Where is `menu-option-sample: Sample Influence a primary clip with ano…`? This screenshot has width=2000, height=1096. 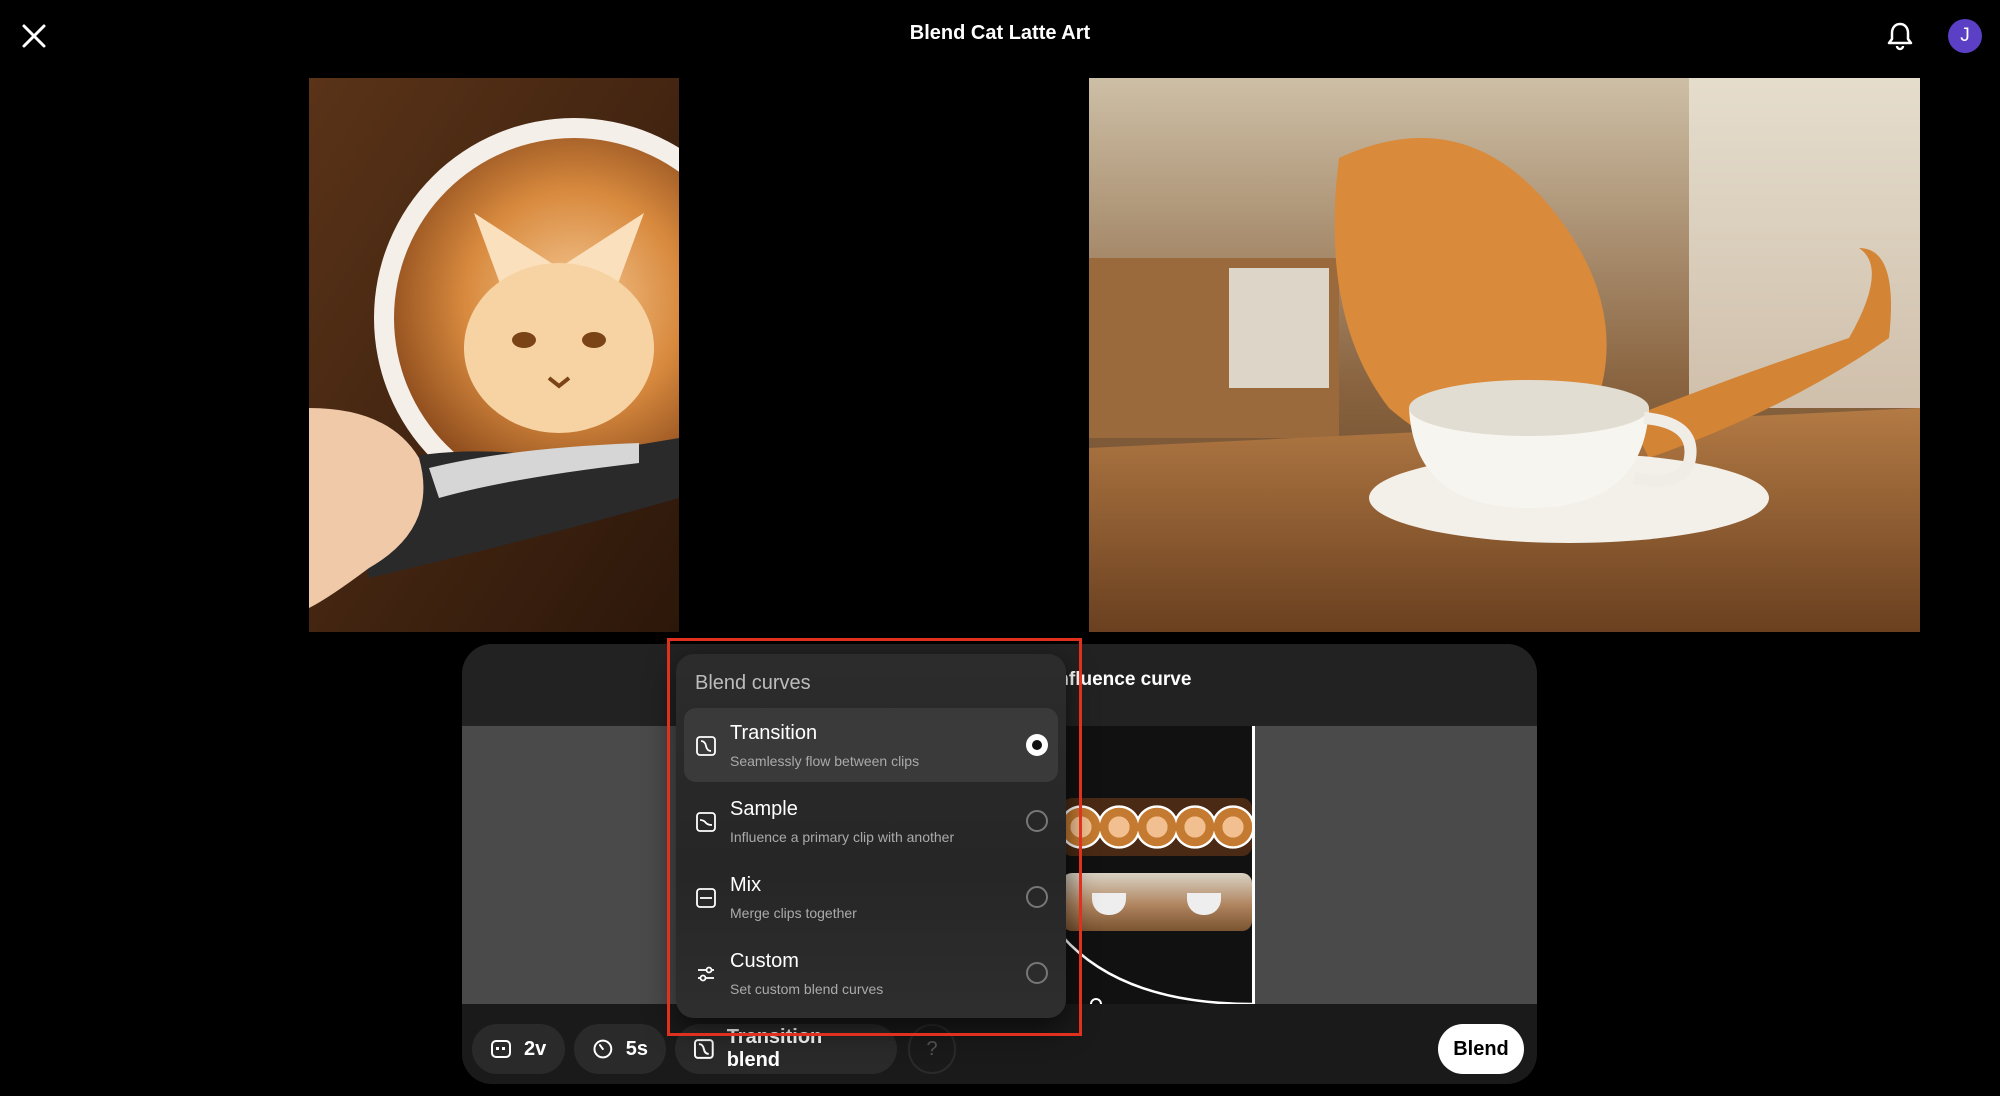 menu-option-sample: Sample Influence a primary clip with ano… is located at coordinates (871, 821).